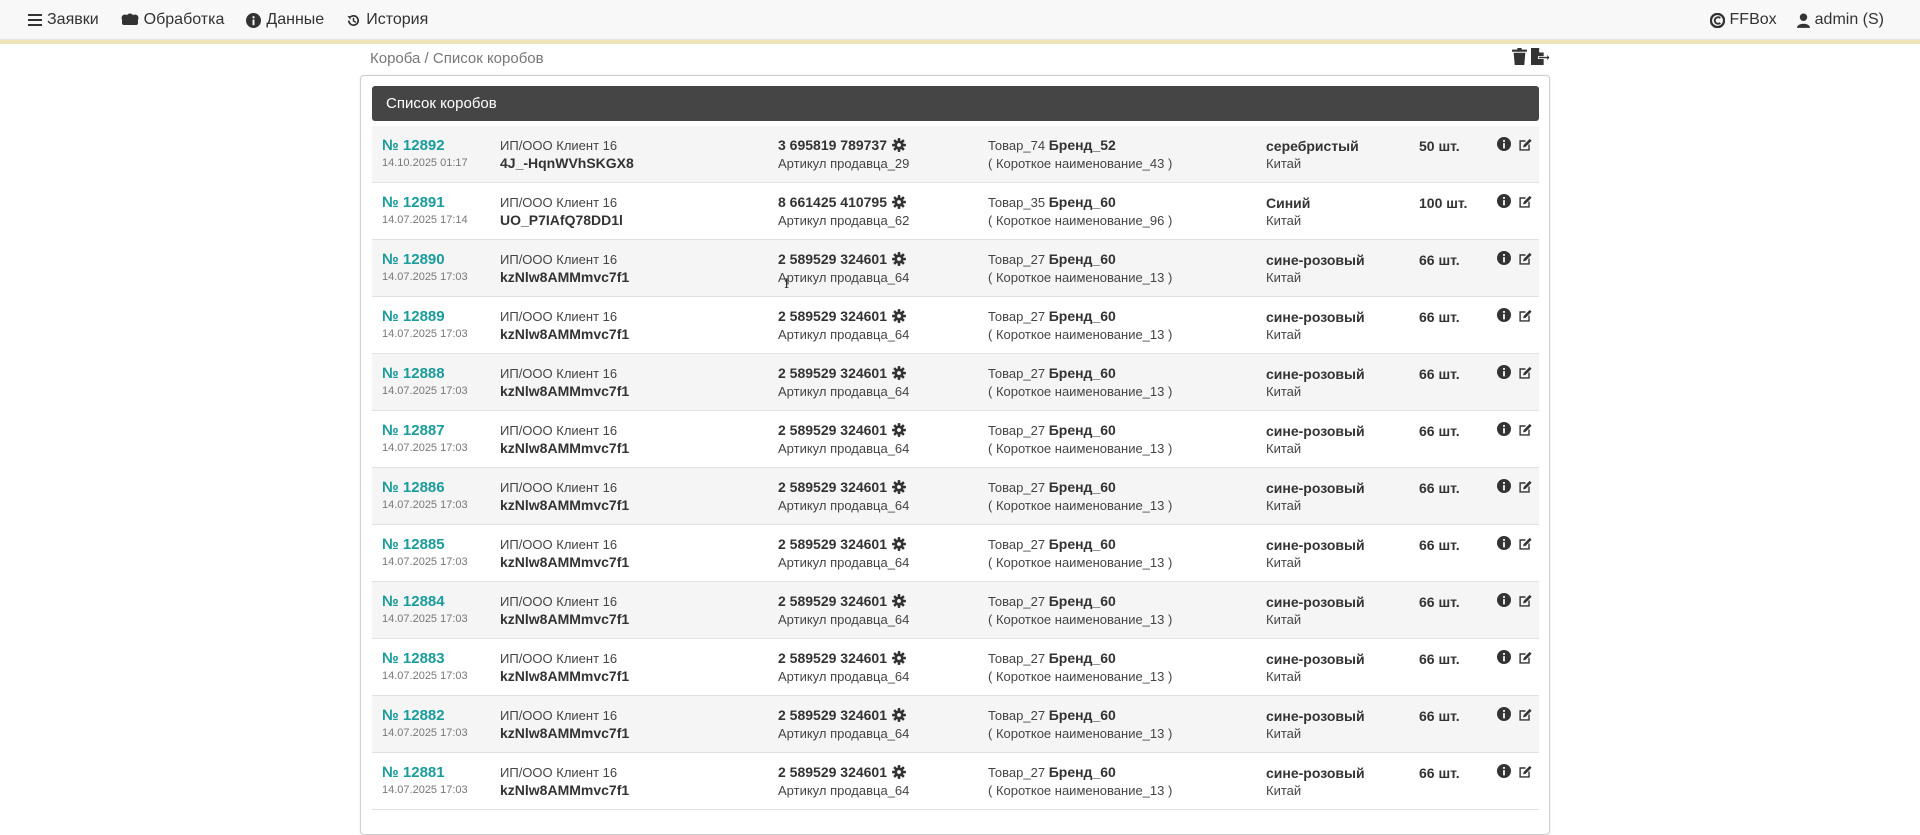  Describe the element at coordinates (413, 316) in the screenshot. I see `box-number-link: № 12889` at that location.